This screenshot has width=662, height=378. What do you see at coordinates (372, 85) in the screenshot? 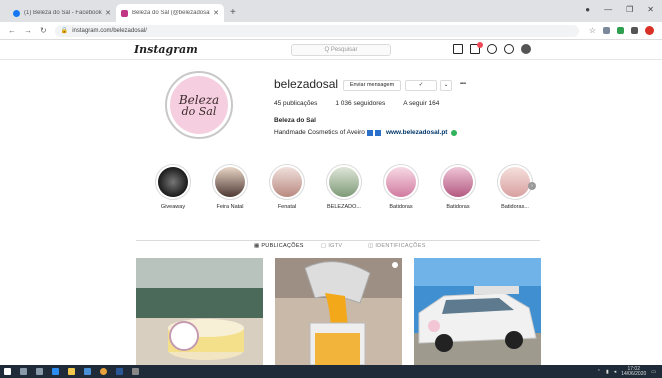
I see `send-message-button: Enviar mensagem` at bounding box center [372, 85].